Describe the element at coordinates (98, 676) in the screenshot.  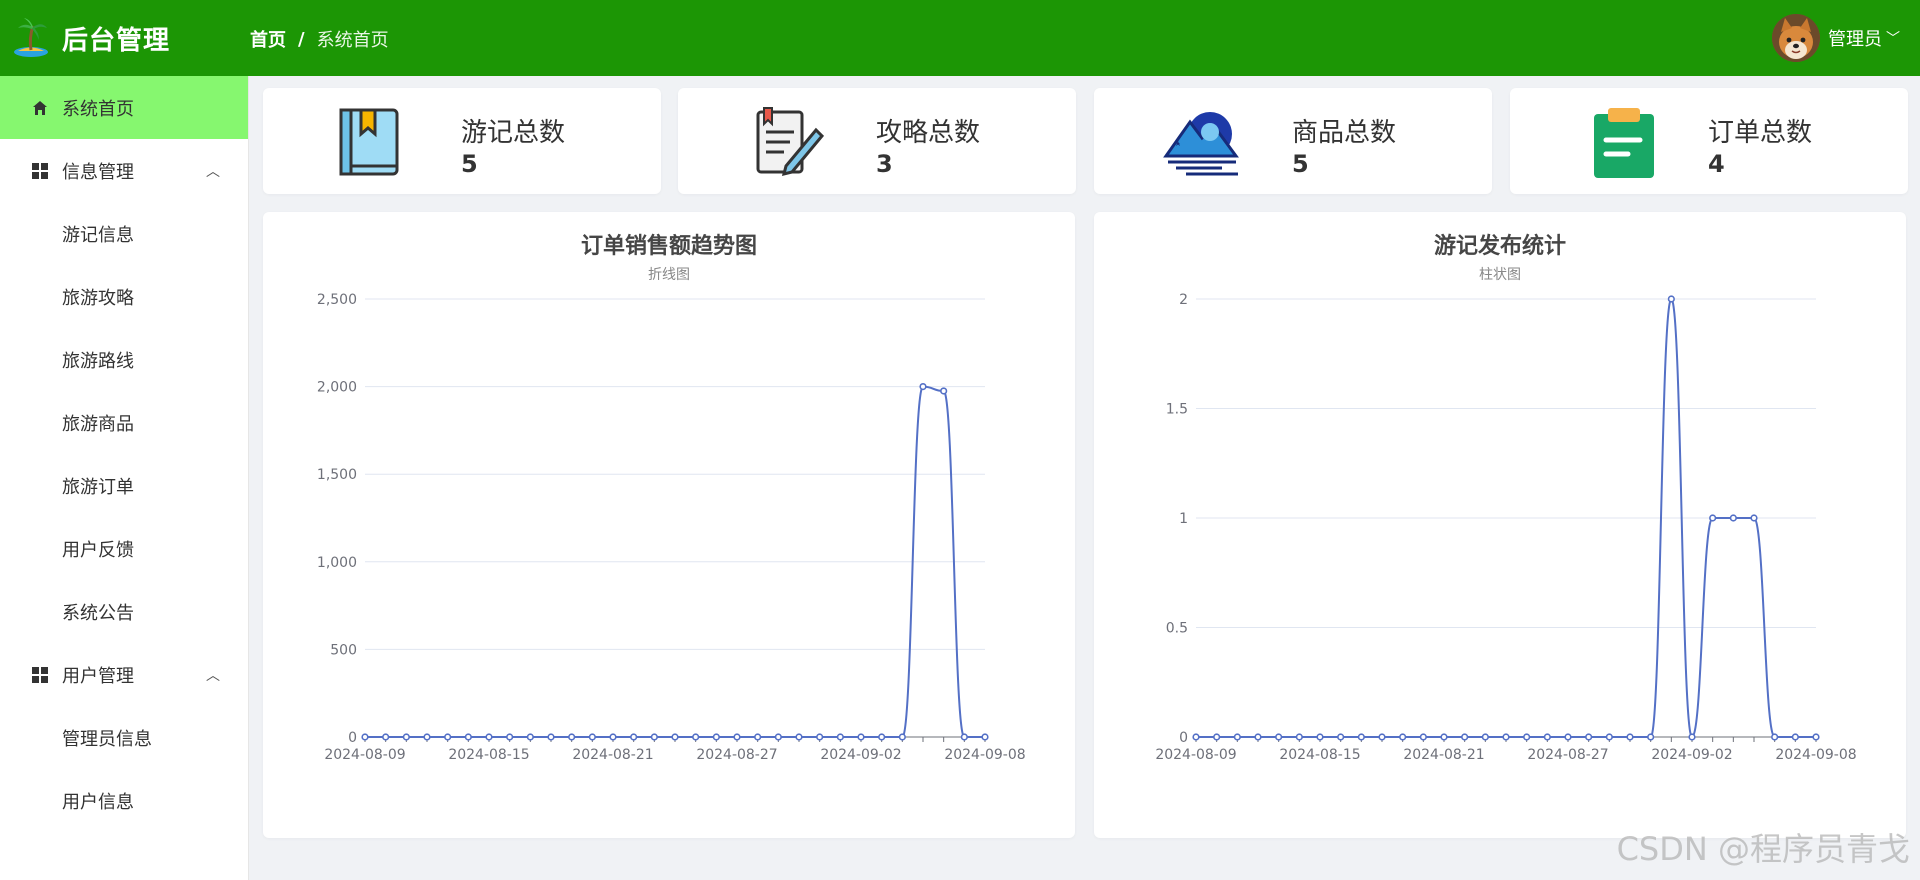
I see `sidebar-item-label: 用户管理` at that location.